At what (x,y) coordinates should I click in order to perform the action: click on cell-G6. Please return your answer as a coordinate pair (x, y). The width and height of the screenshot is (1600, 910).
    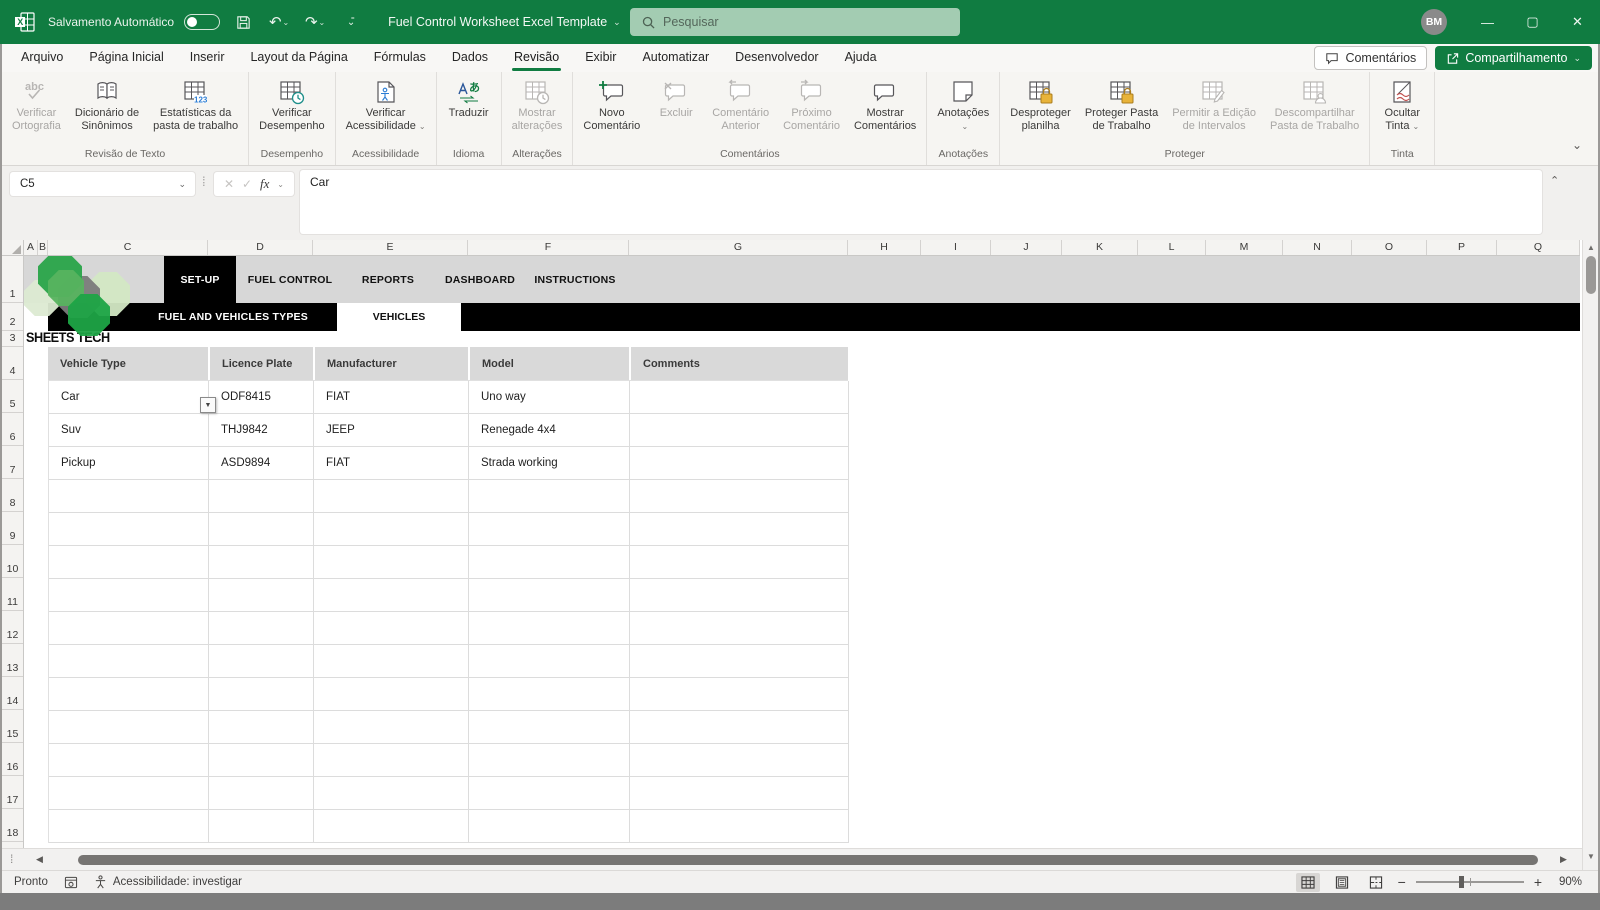
    Looking at the image, I should click on (739, 430).